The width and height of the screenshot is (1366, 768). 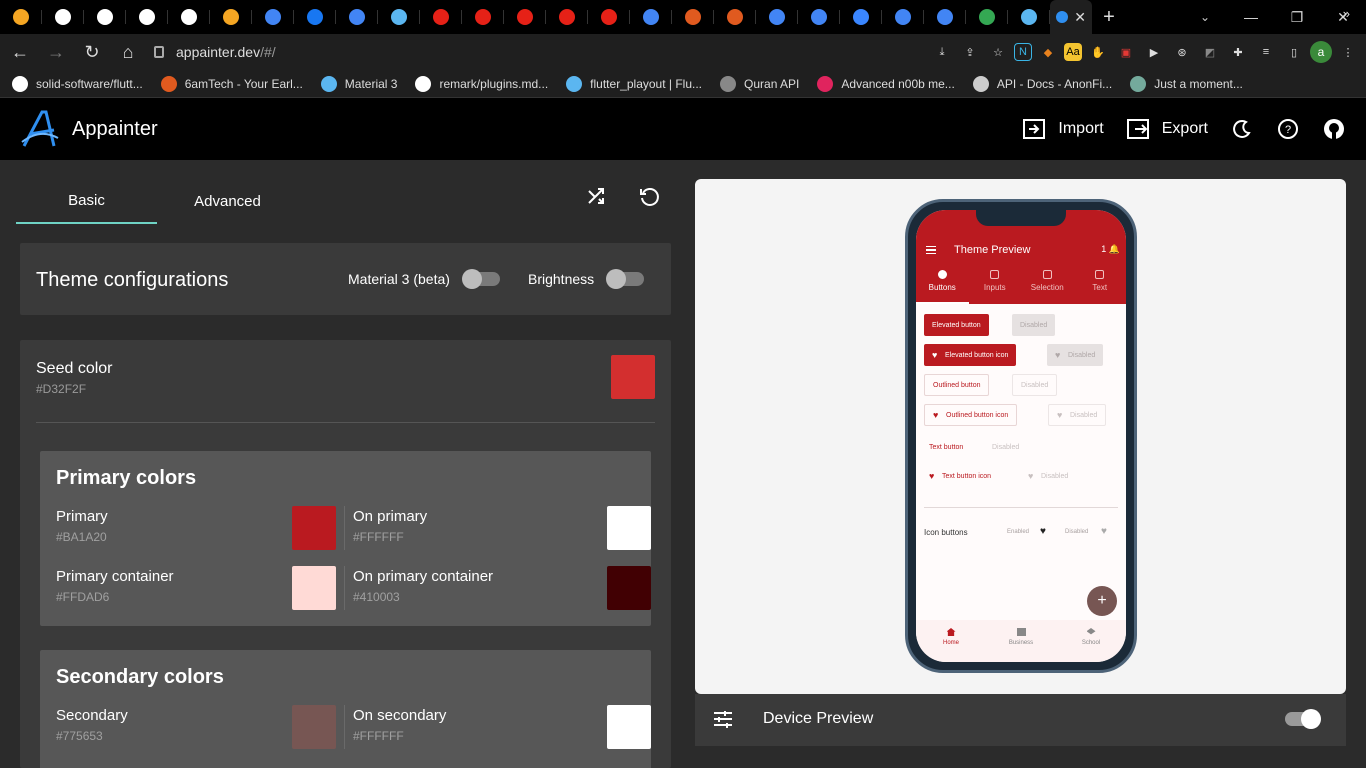 I want to click on preview-tab-buttons: Buttons, so click(x=942, y=286).